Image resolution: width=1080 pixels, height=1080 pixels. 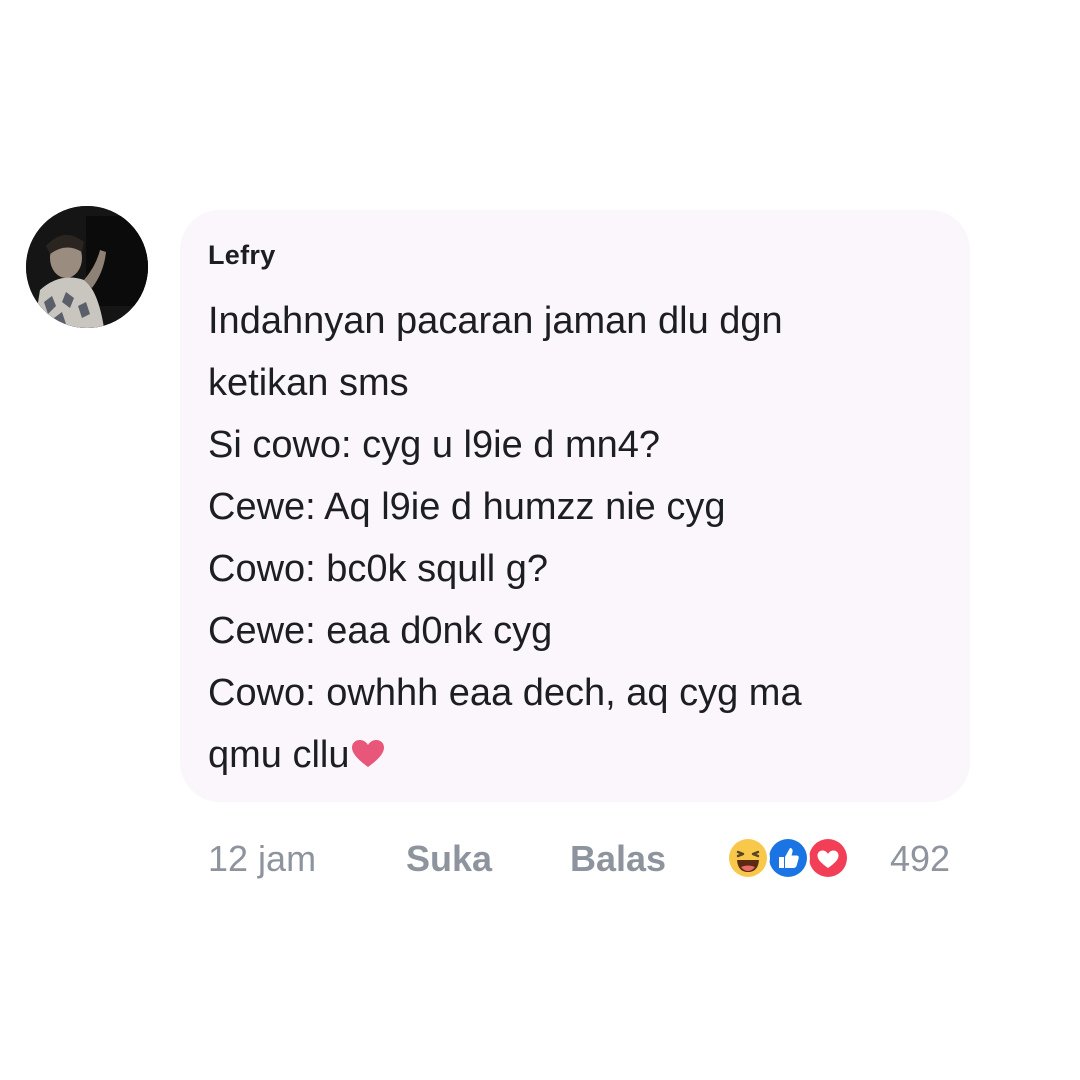 What do you see at coordinates (434, 445) in the screenshot?
I see `comment-line: Si cowo: cyg u l9ie d mn4?` at bounding box center [434, 445].